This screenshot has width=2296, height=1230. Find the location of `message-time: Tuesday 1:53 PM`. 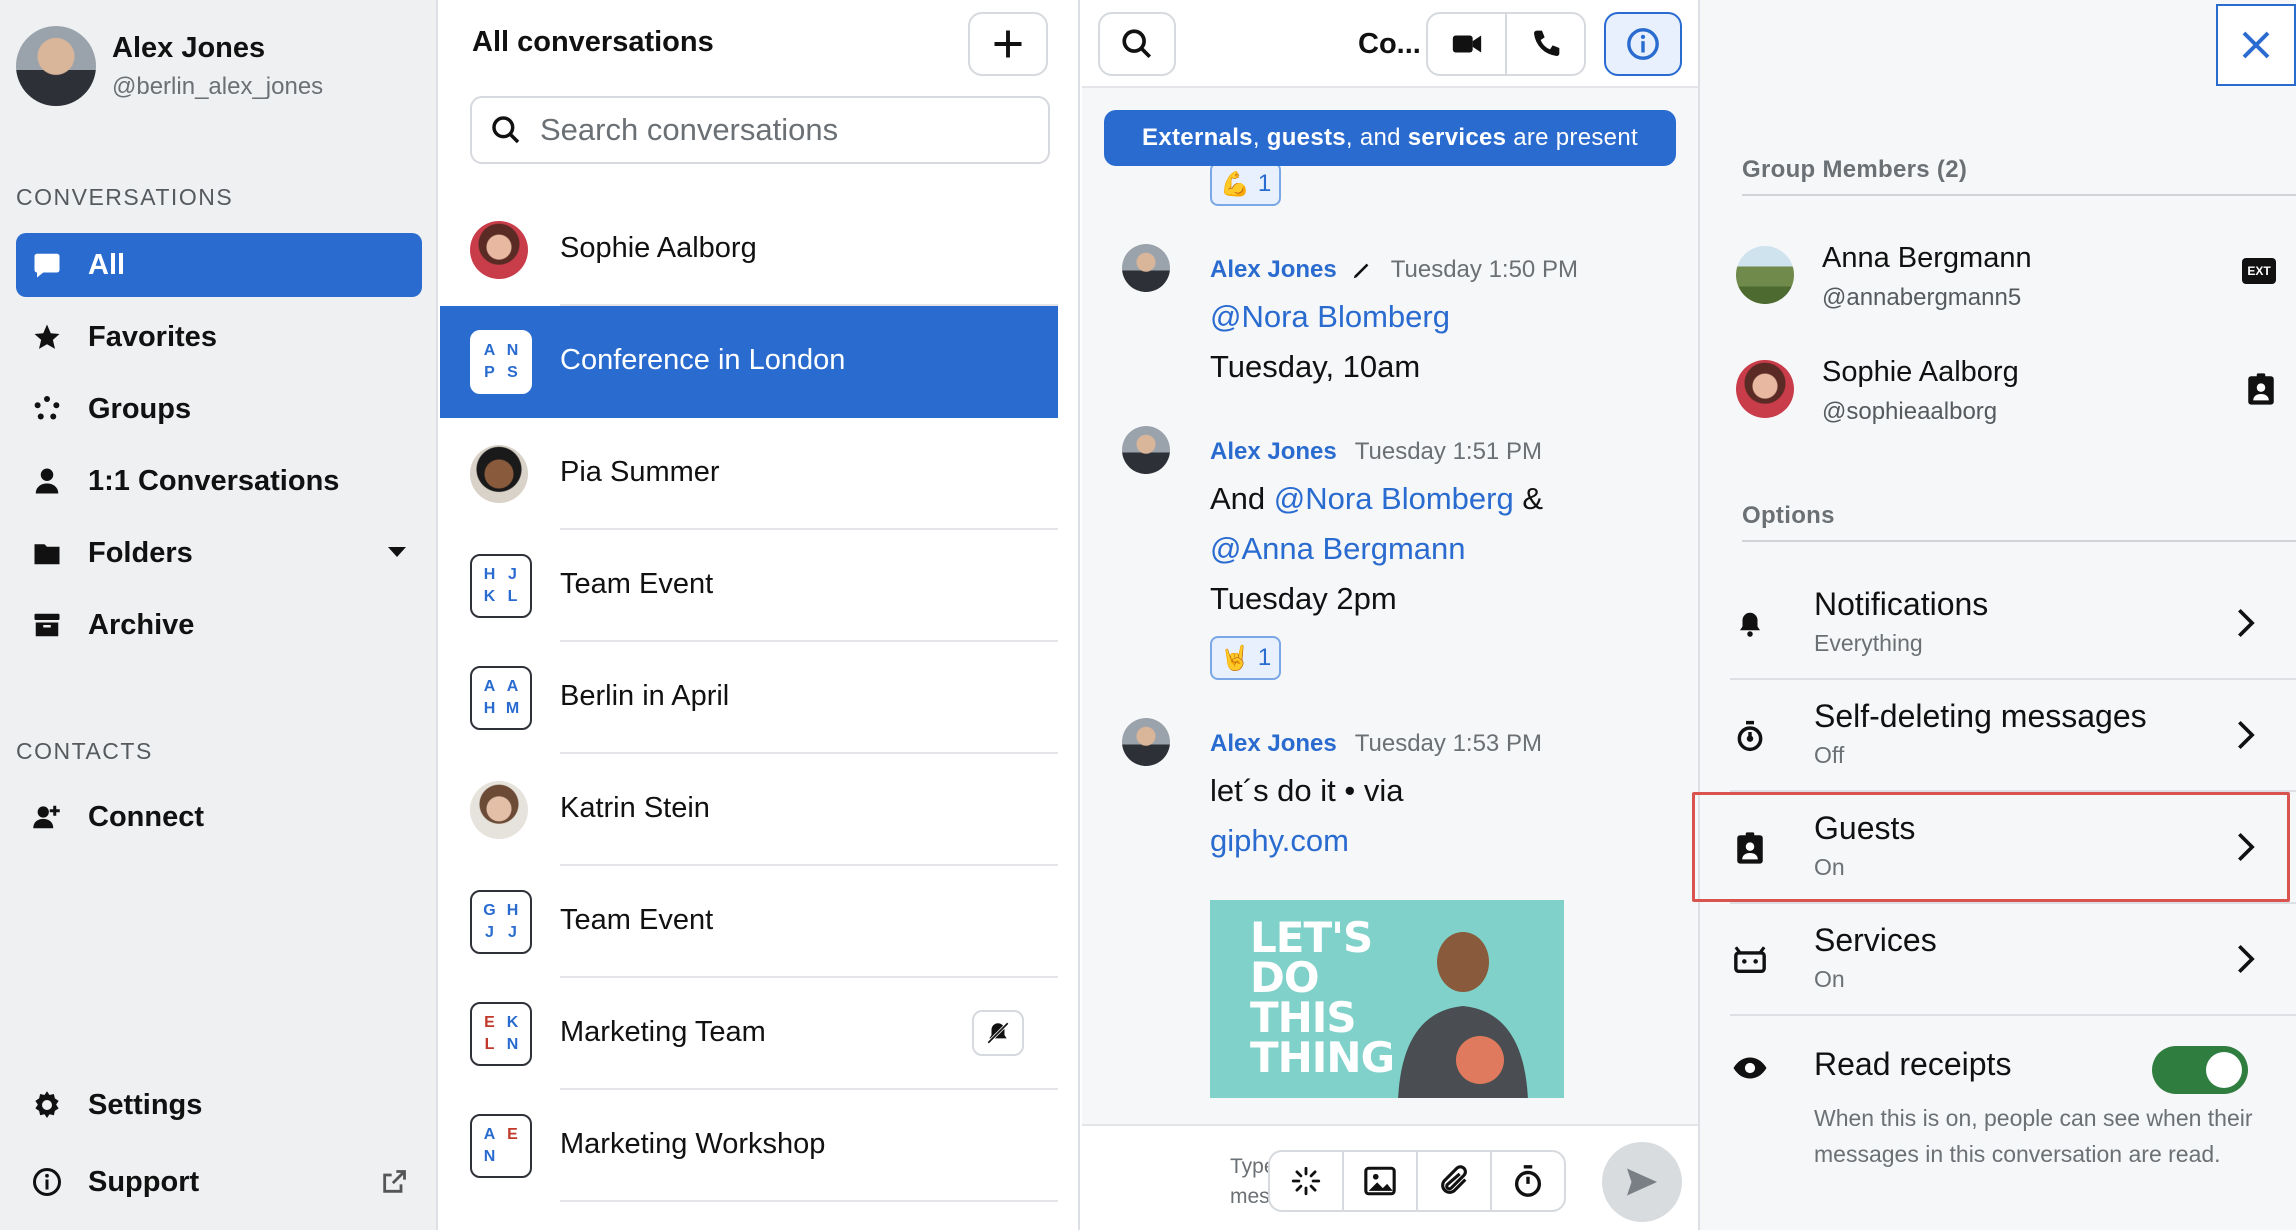

message-time: Tuesday 1:53 PM is located at coordinates (1448, 743).